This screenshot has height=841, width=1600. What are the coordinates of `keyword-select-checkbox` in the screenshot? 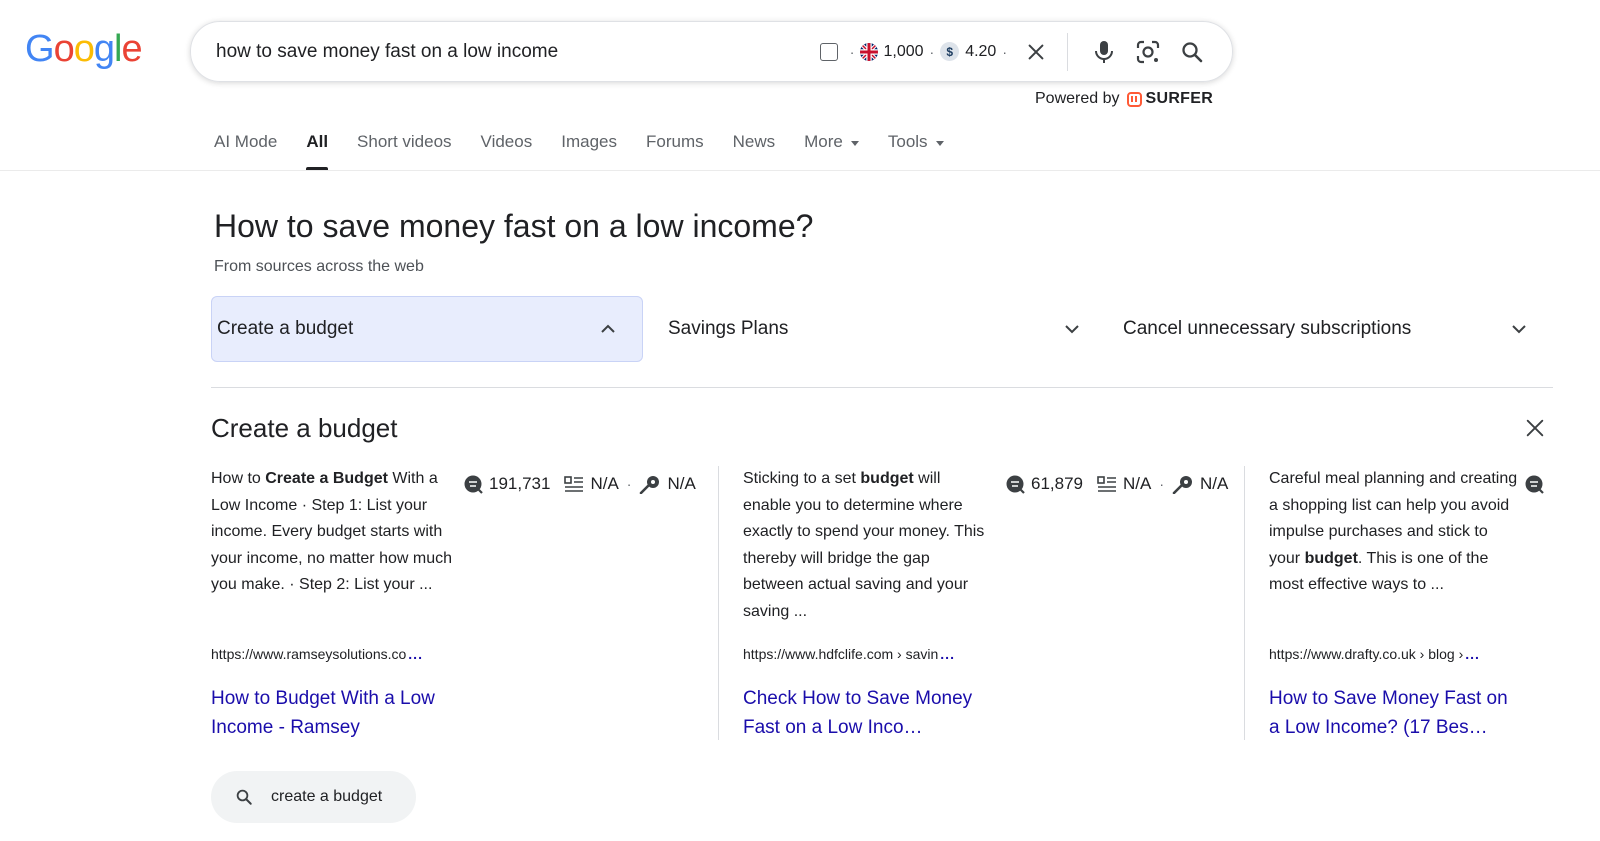 It's located at (828, 51).